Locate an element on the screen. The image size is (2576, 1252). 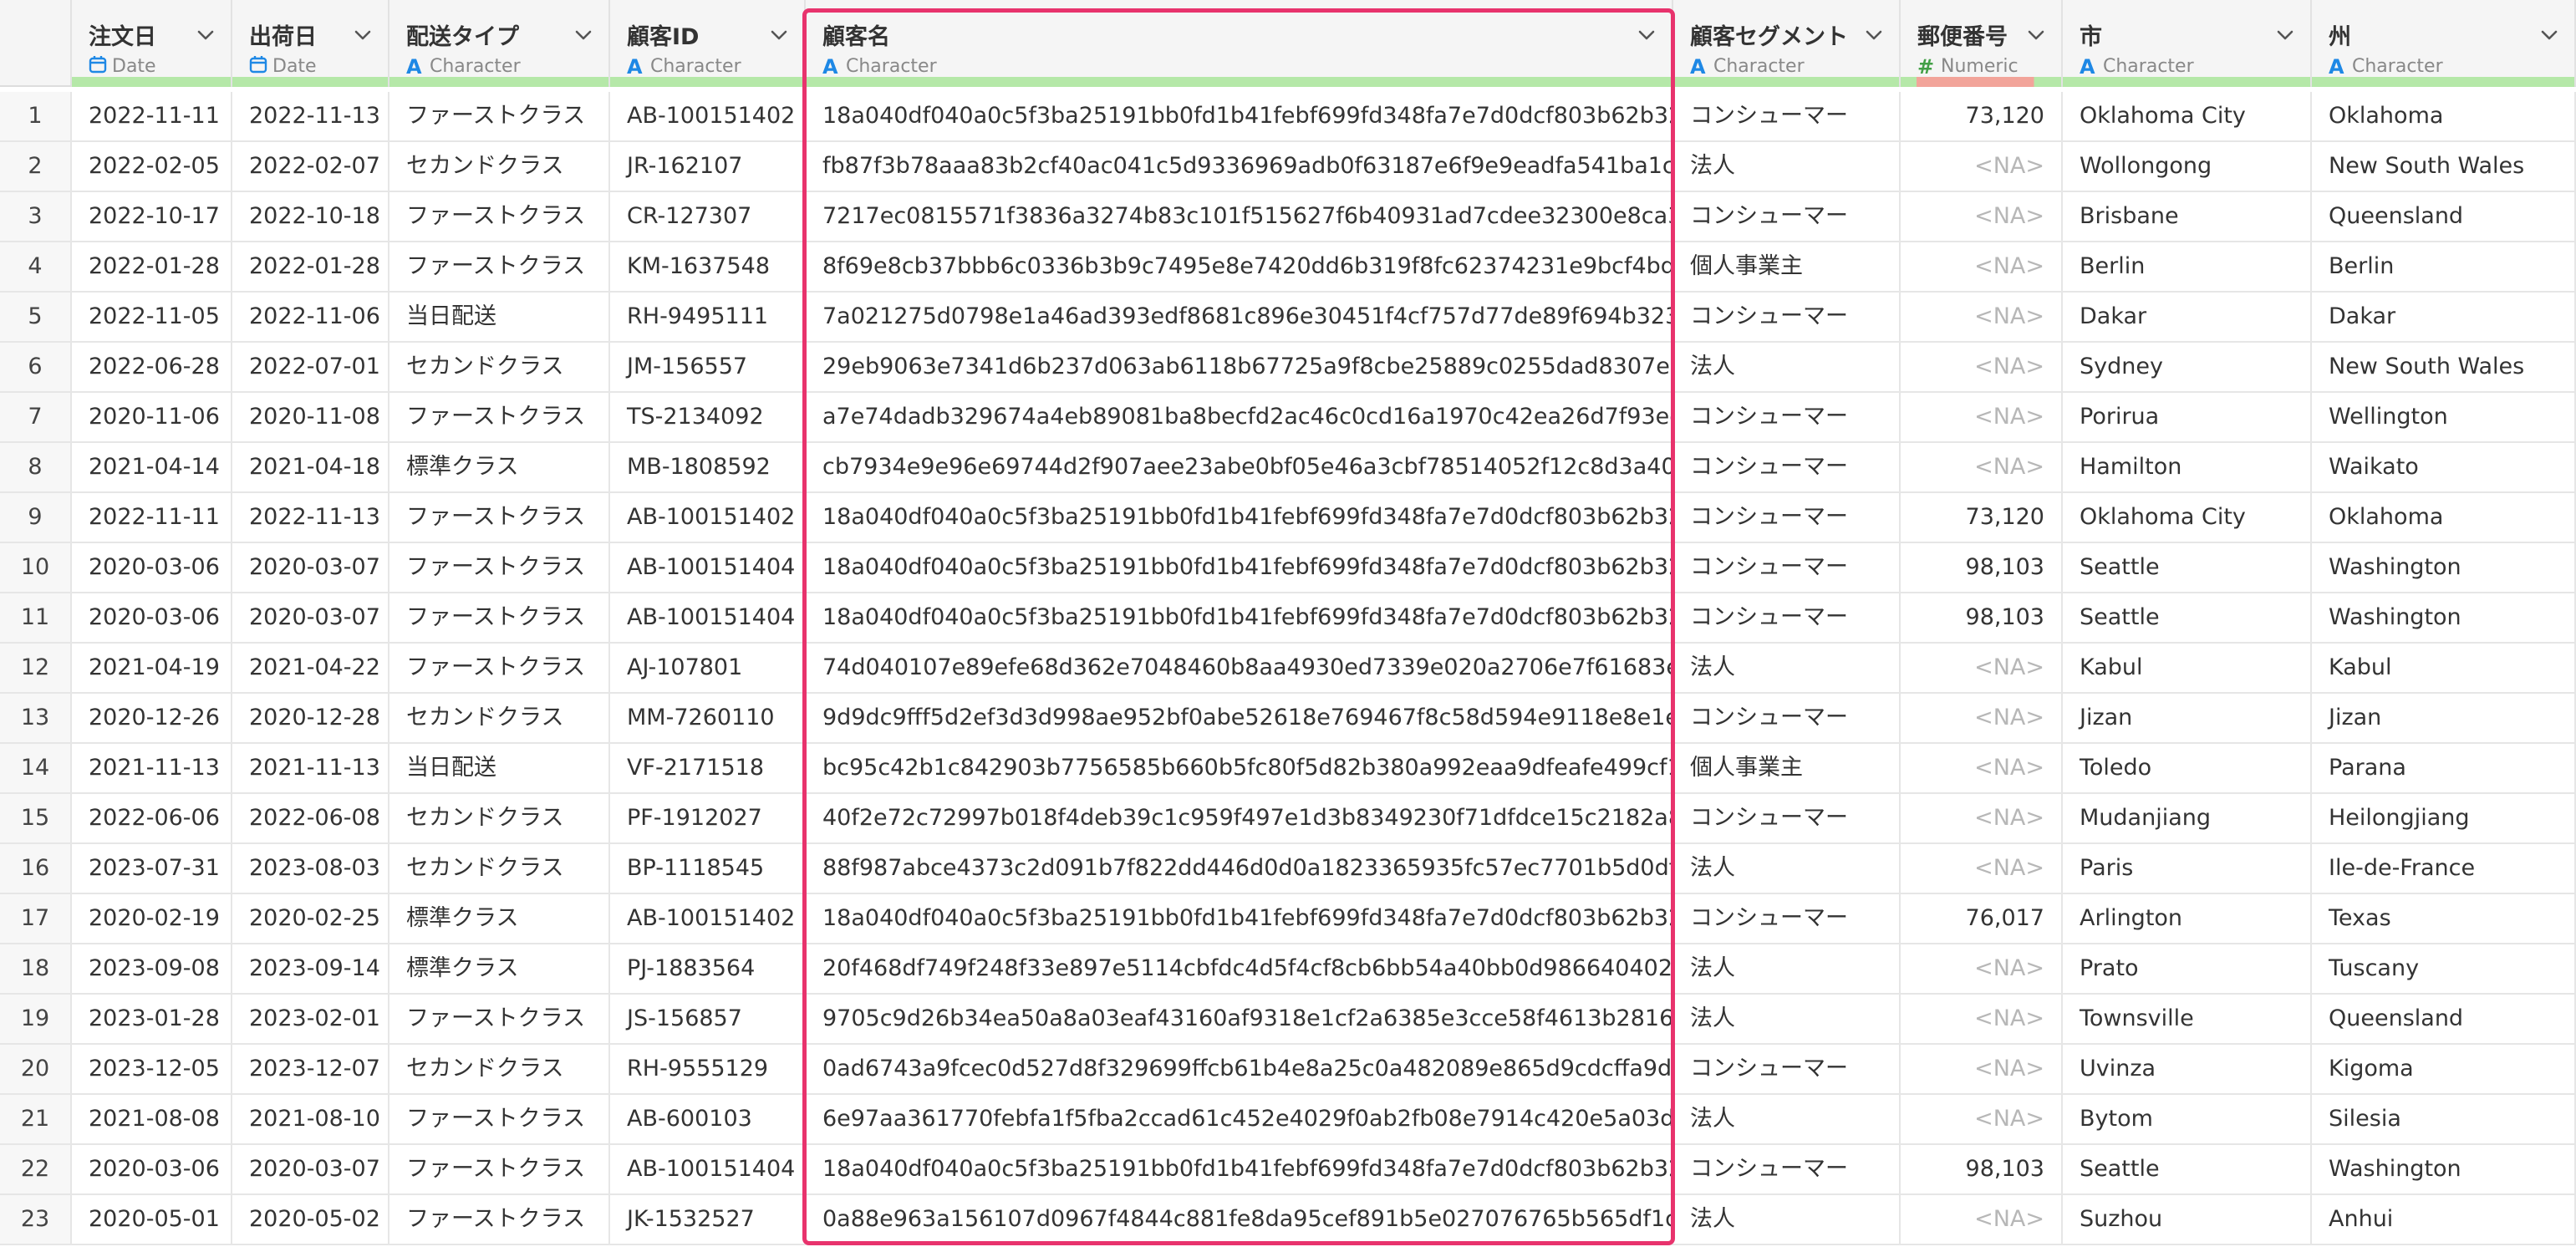
cell-city: Oklahoma City is located at coordinates (2187, 117).